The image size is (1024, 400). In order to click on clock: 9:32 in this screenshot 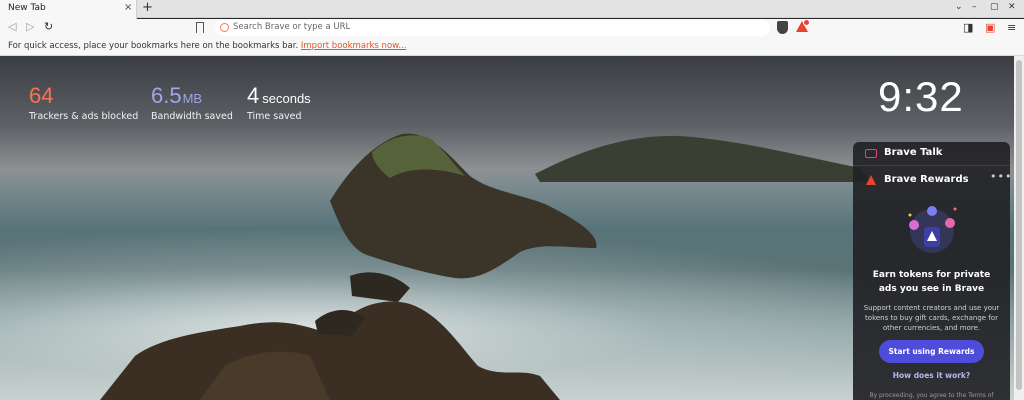, I will do `click(921, 96)`.